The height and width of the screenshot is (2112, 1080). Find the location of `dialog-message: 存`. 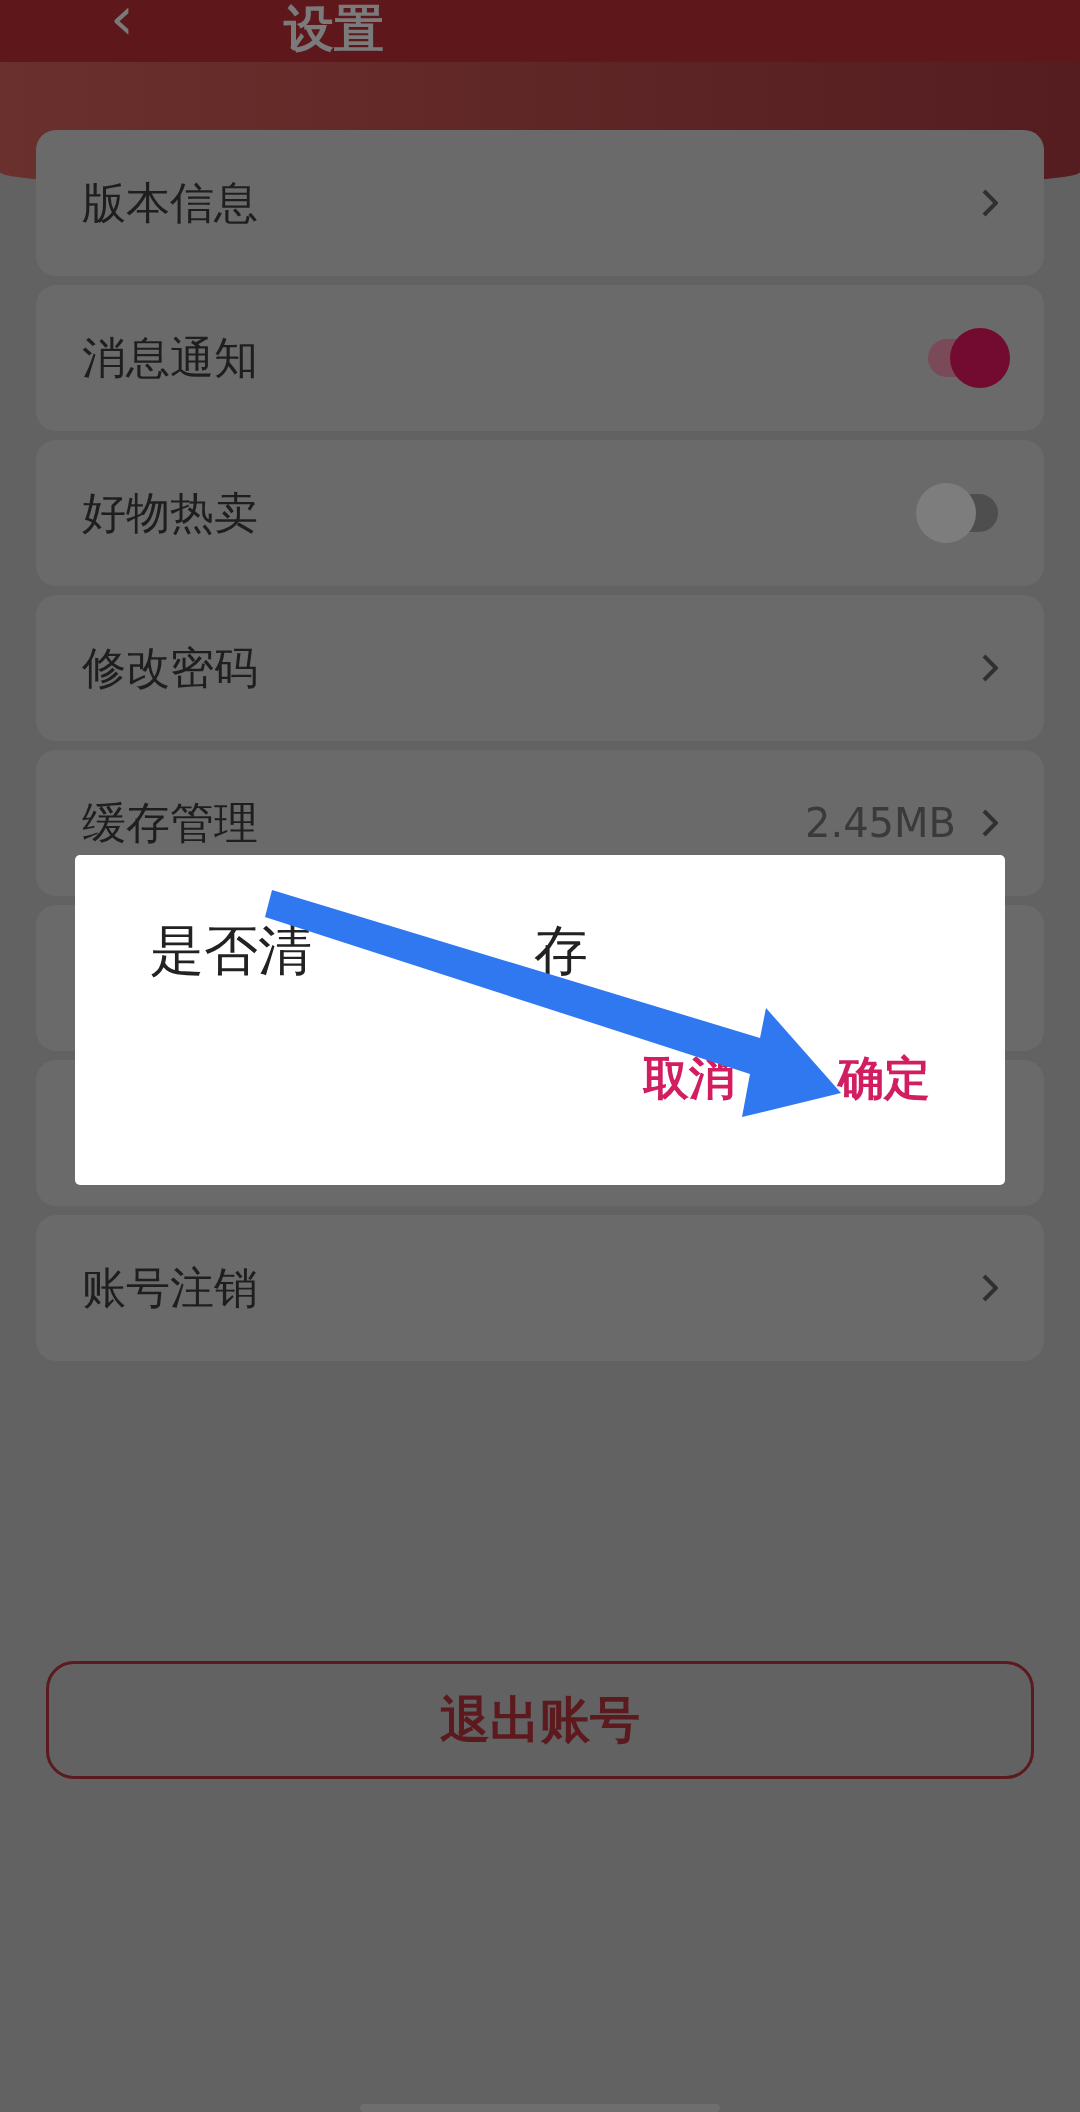

dialog-message: 存 is located at coordinates (561, 951).